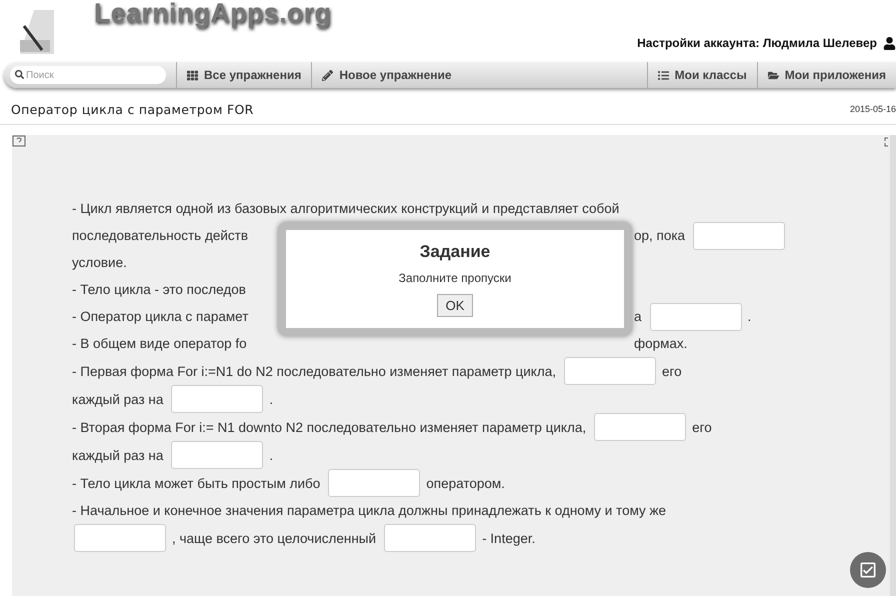 The height and width of the screenshot is (596, 896). What do you see at coordinates (20, 142) in the screenshot?
I see `help-icon` at bounding box center [20, 142].